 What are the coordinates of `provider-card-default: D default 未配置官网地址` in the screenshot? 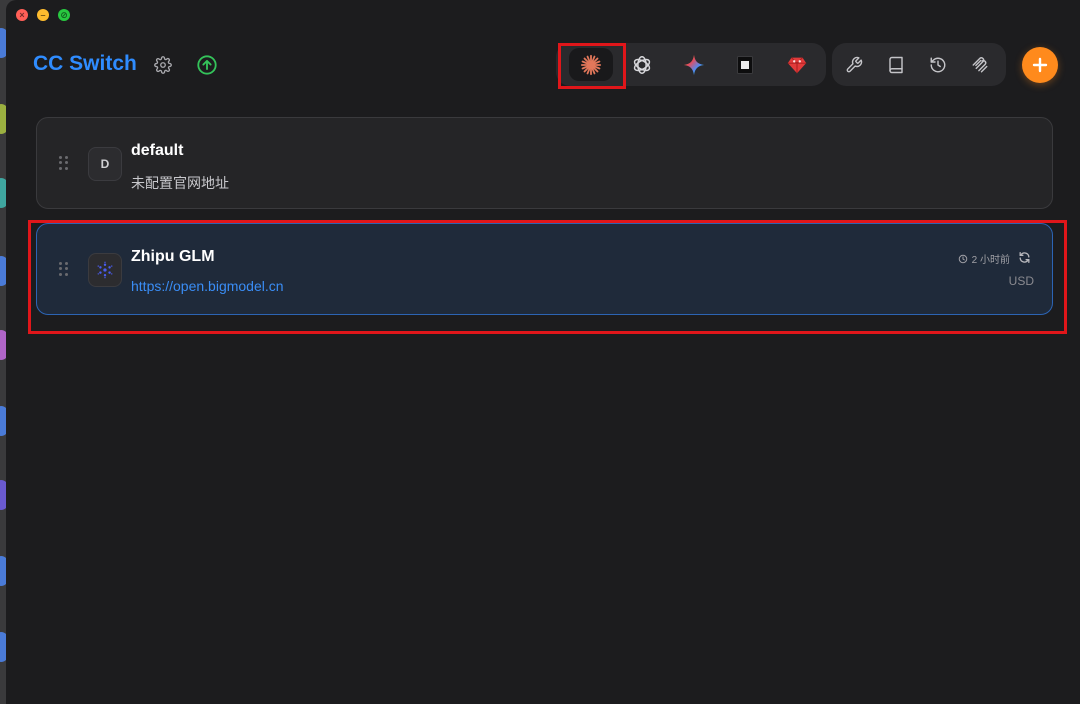 It's located at (544, 163).